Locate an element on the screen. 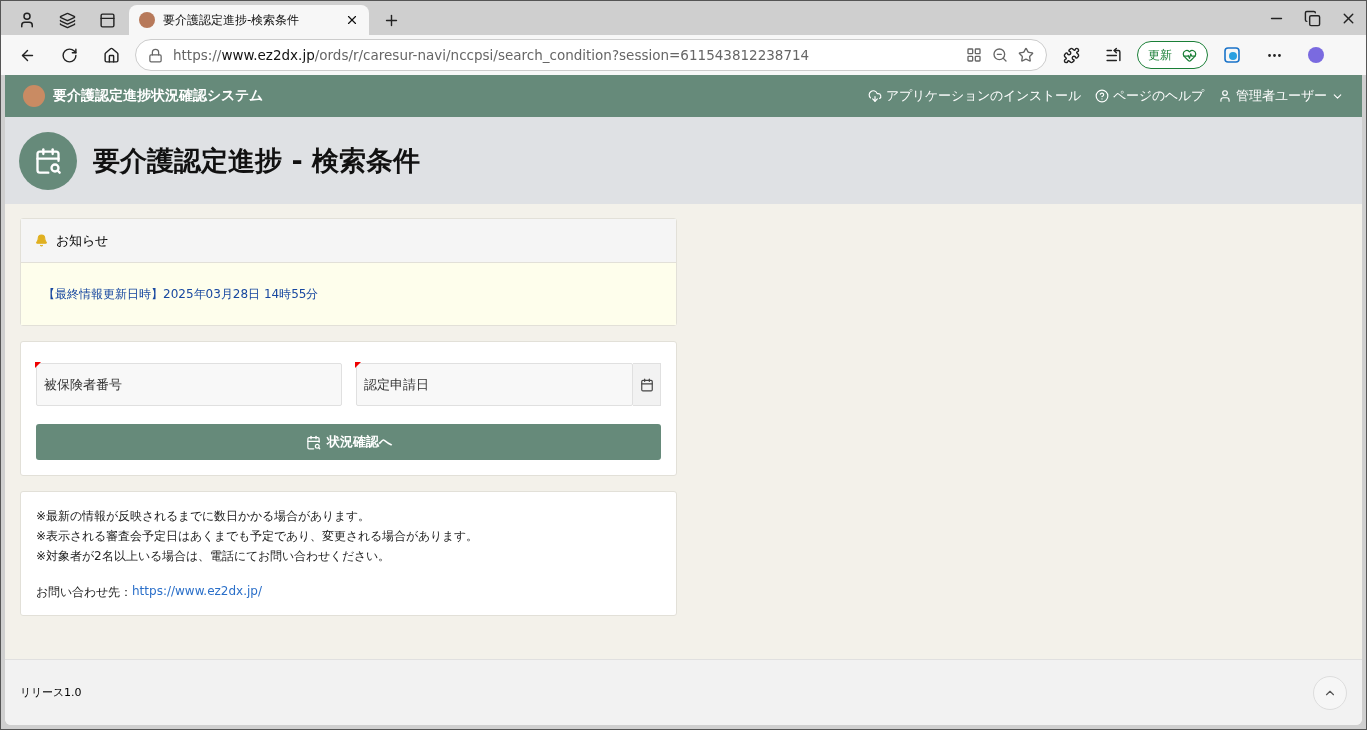 This screenshot has width=1367, height=730. tab-title: 要介護認定進捗-検索条件 is located at coordinates (232, 20).